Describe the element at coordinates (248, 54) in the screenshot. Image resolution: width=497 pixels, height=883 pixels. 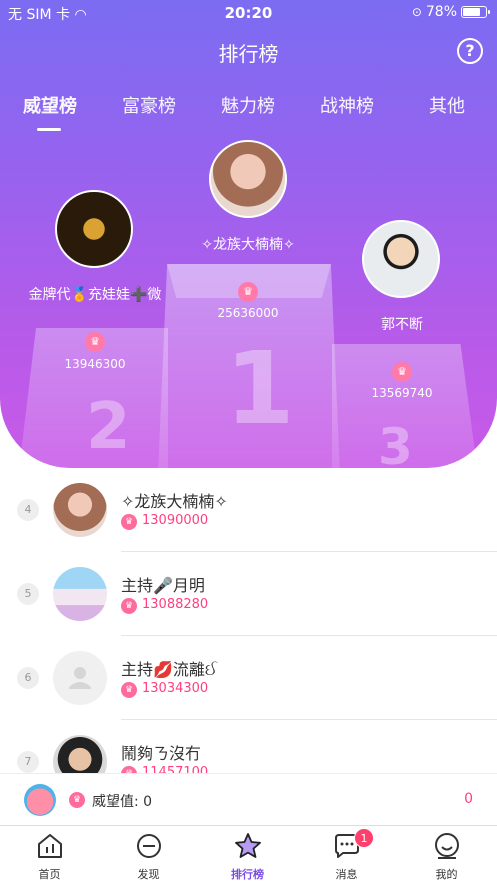
I see `page-title: 排行榜` at that location.